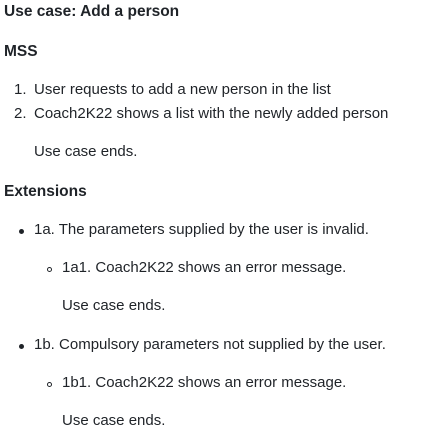  What do you see at coordinates (21, 51) in the screenshot?
I see `mss-heading: MSS` at bounding box center [21, 51].